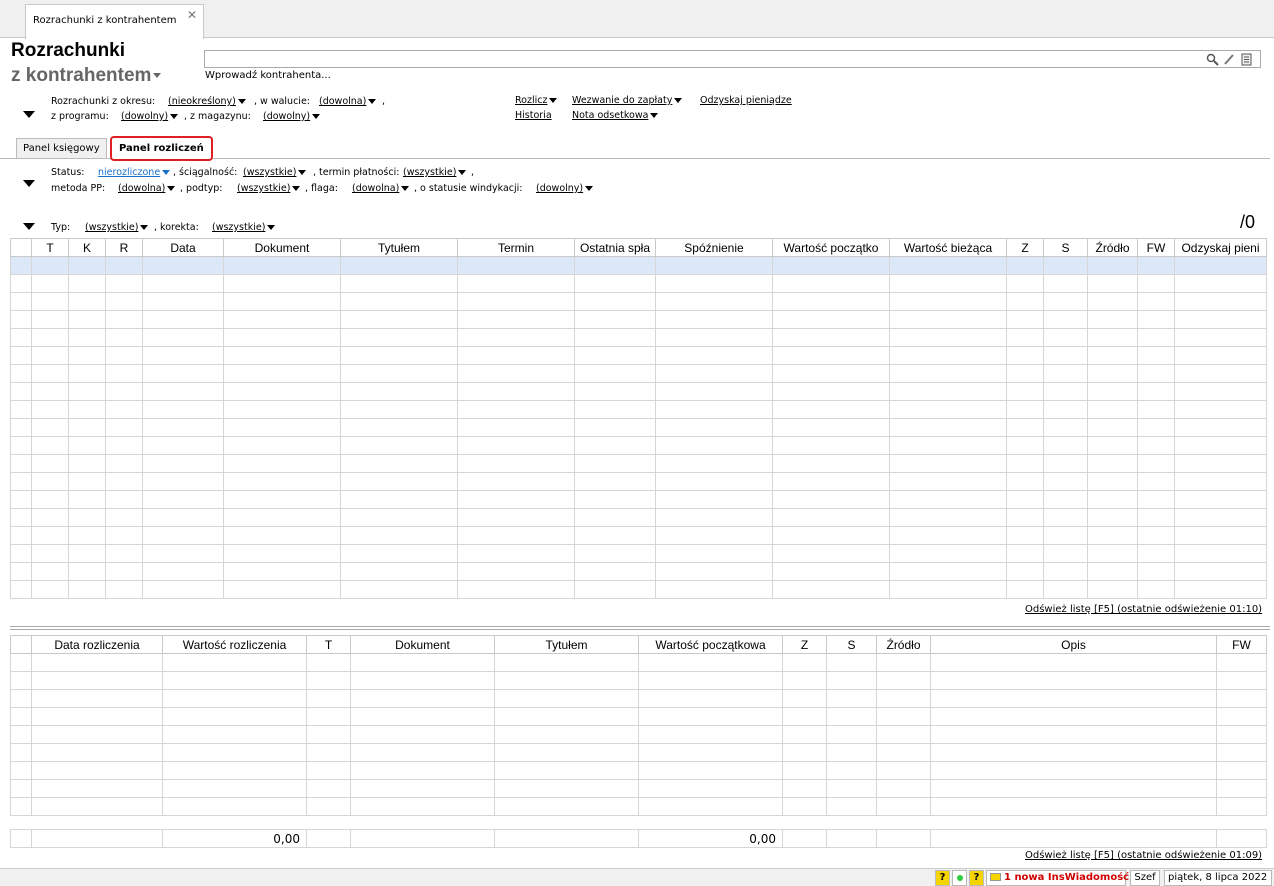 The image size is (1274, 886). Describe the element at coordinates (161, 148) in the screenshot. I see `tab-panel-rozliczen: Panel rozliczeń` at that location.